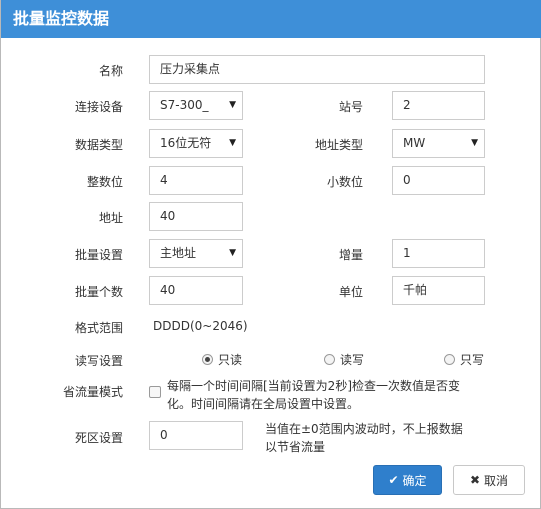  I want to click on name-input: 压力采集点, so click(317, 69).